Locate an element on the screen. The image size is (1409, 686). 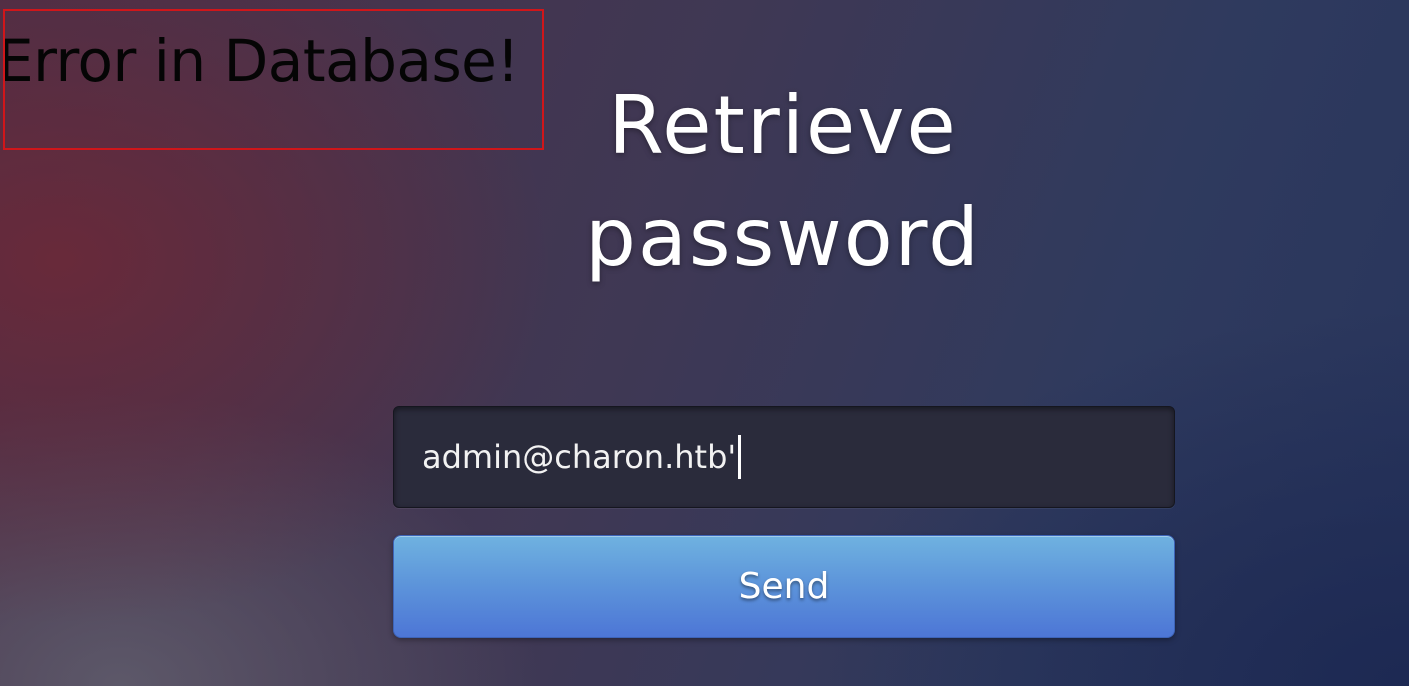
email-input: admin@charon.htb' is located at coordinates (784, 457).